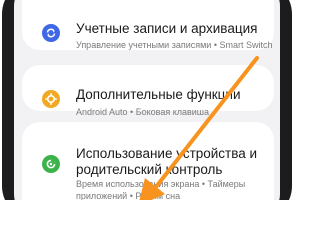 The image size is (320, 240). Describe the element at coordinates (51, 99) in the screenshot. I see `gear-plus-icon` at that location.